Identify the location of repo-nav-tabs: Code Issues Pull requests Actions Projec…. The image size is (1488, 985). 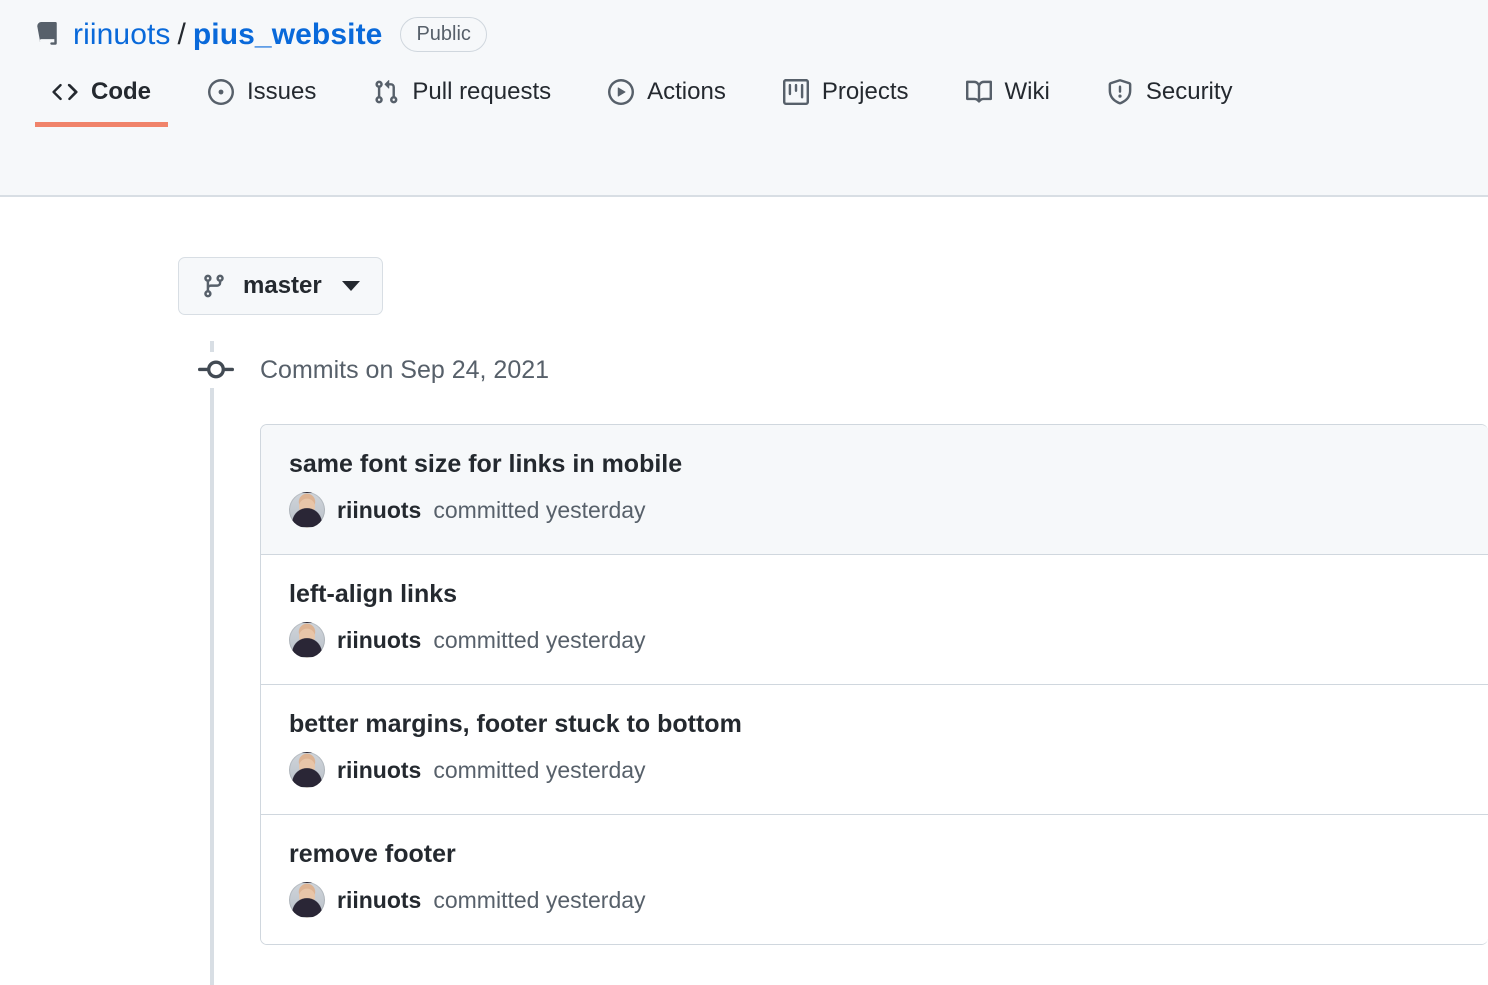
(744, 113).